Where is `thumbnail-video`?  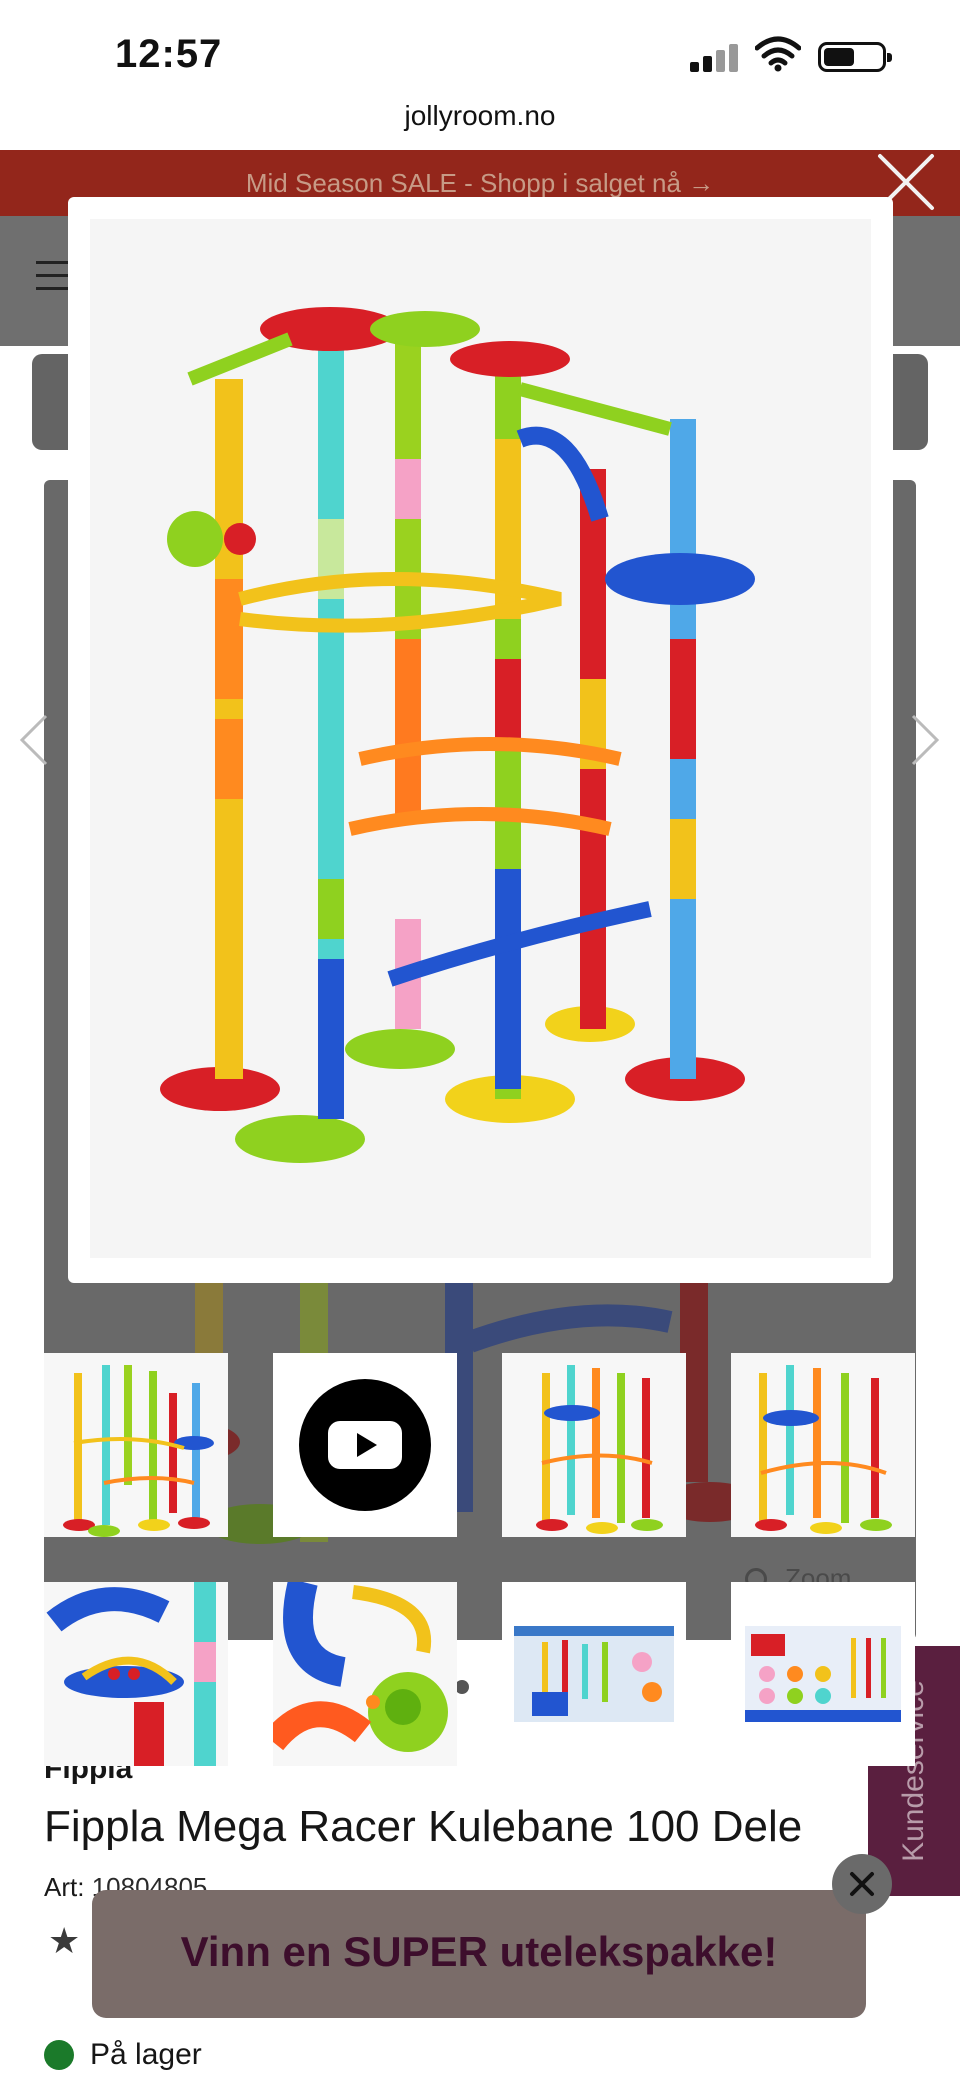 thumbnail-video is located at coordinates (365, 1445).